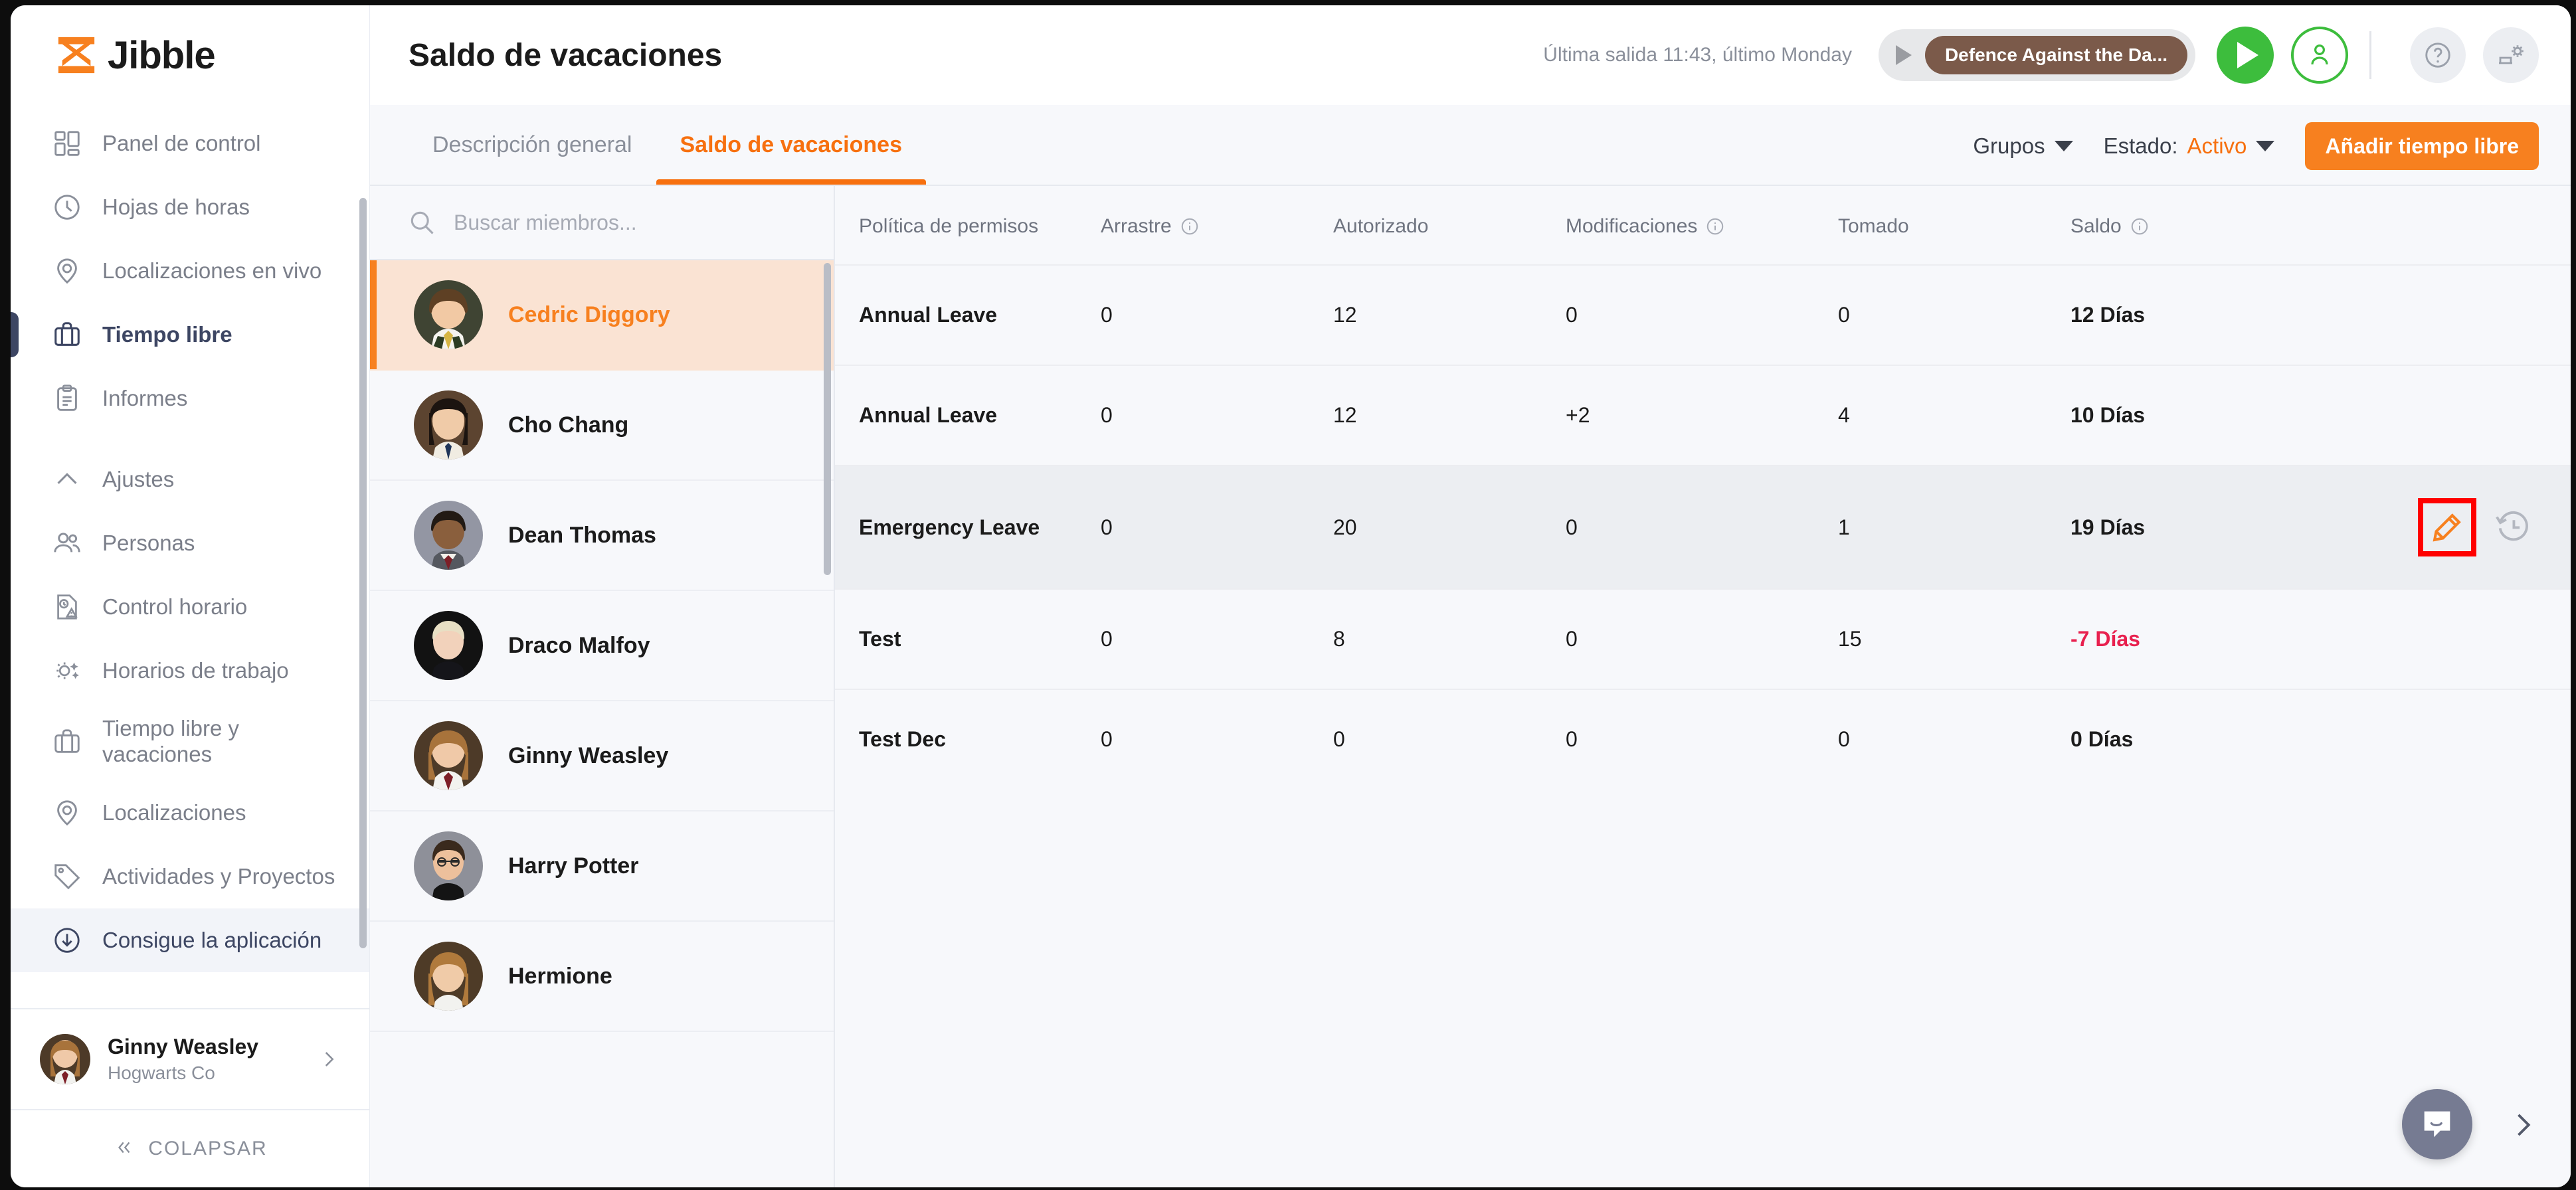 Image resolution: width=2576 pixels, height=1190 pixels. Describe the element at coordinates (190, 143) in the screenshot. I see `sidebar-item-dashboard: Panel de control` at that location.